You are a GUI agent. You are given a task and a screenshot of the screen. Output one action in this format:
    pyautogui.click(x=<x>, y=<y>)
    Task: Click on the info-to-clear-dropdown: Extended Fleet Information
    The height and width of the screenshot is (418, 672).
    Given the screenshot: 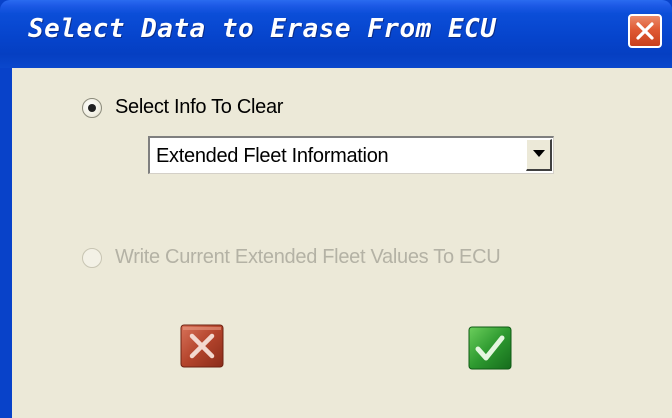 What is the action you would take?
    pyautogui.click(x=351, y=155)
    